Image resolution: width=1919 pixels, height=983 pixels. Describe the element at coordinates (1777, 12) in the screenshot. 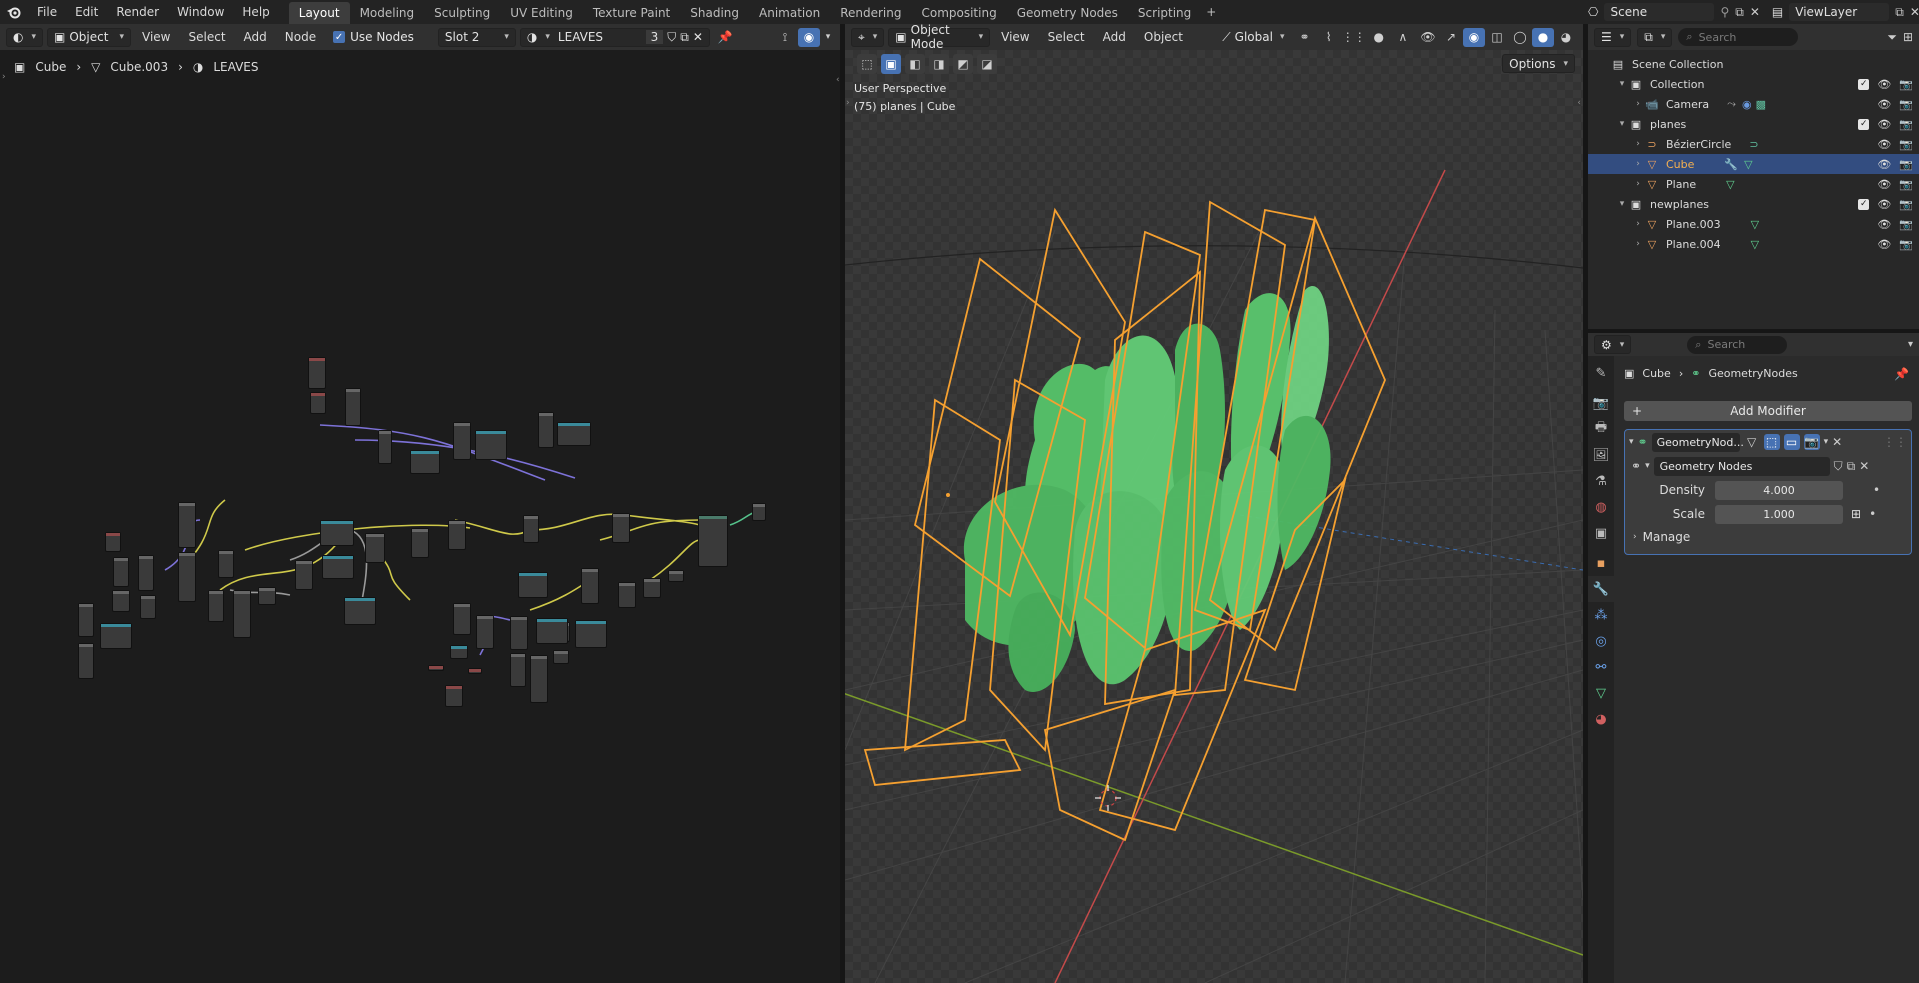

I see `view-layer-icon: ▤` at that location.